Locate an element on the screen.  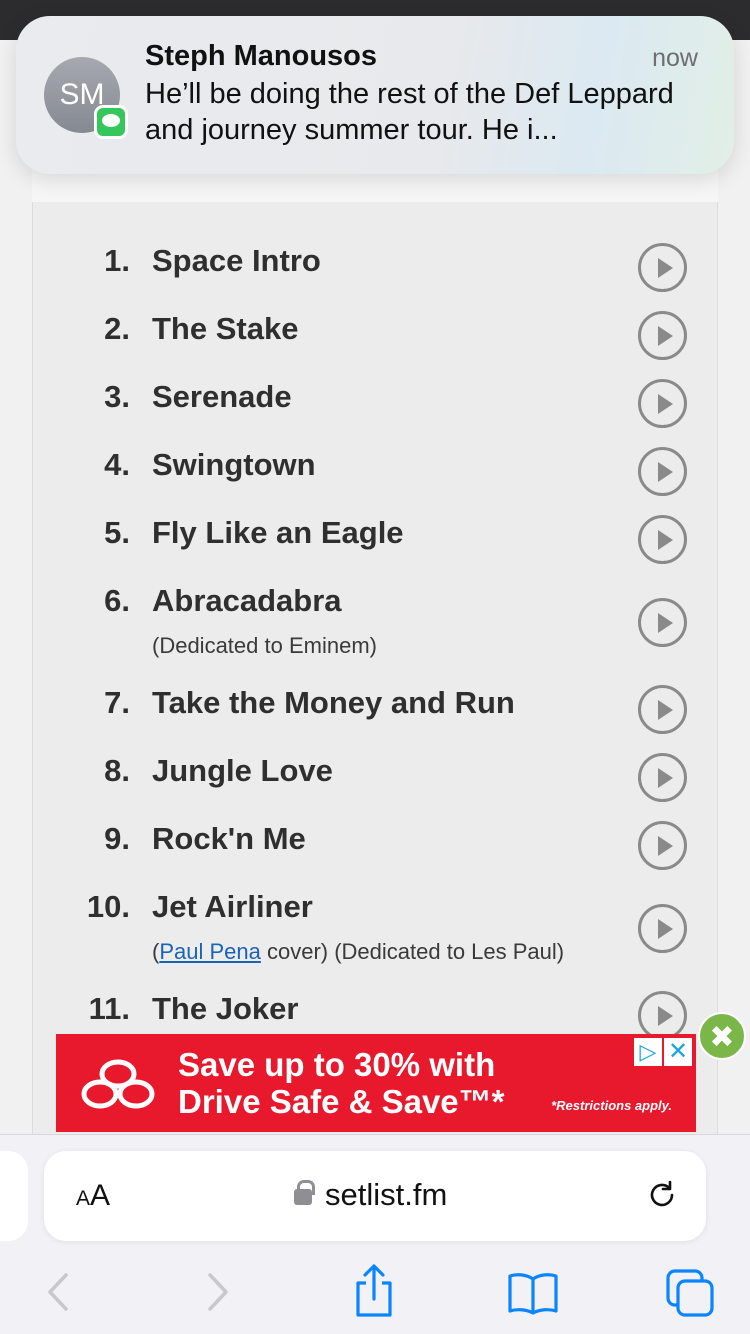
song-title: Swingtown is located at coordinates (234, 465).